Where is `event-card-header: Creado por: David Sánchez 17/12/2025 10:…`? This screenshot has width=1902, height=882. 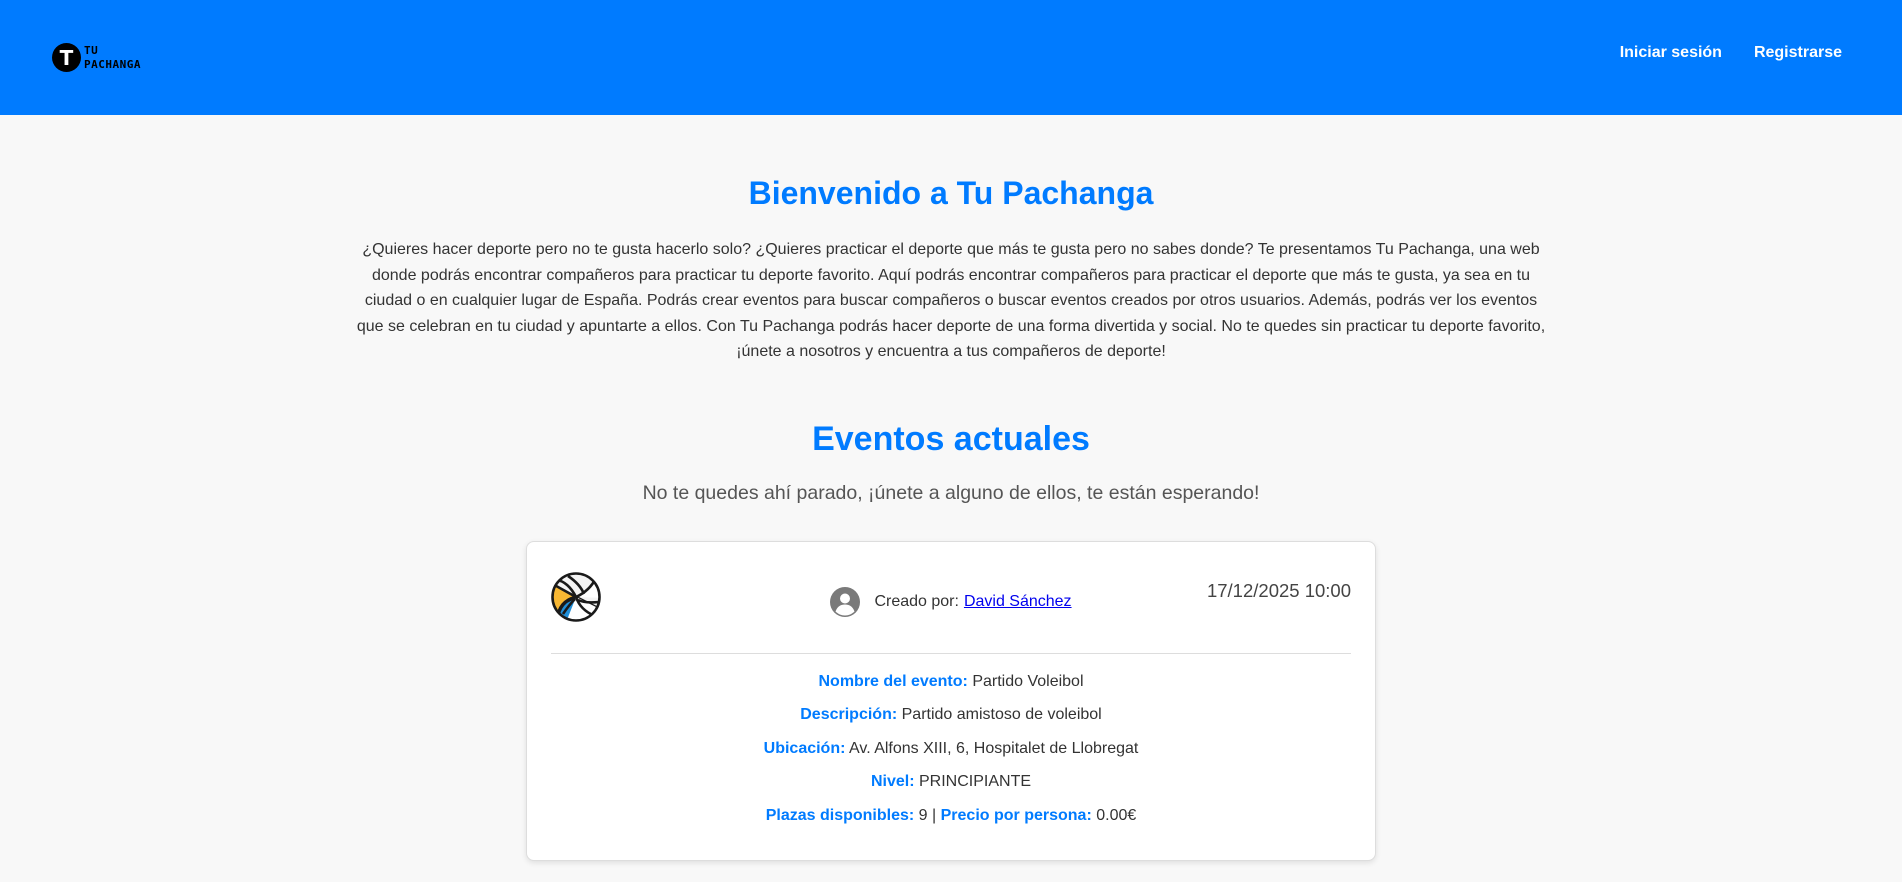 event-card-header: Creado por: David Sánchez 17/12/2025 10:… is located at coordinates (951, 598).